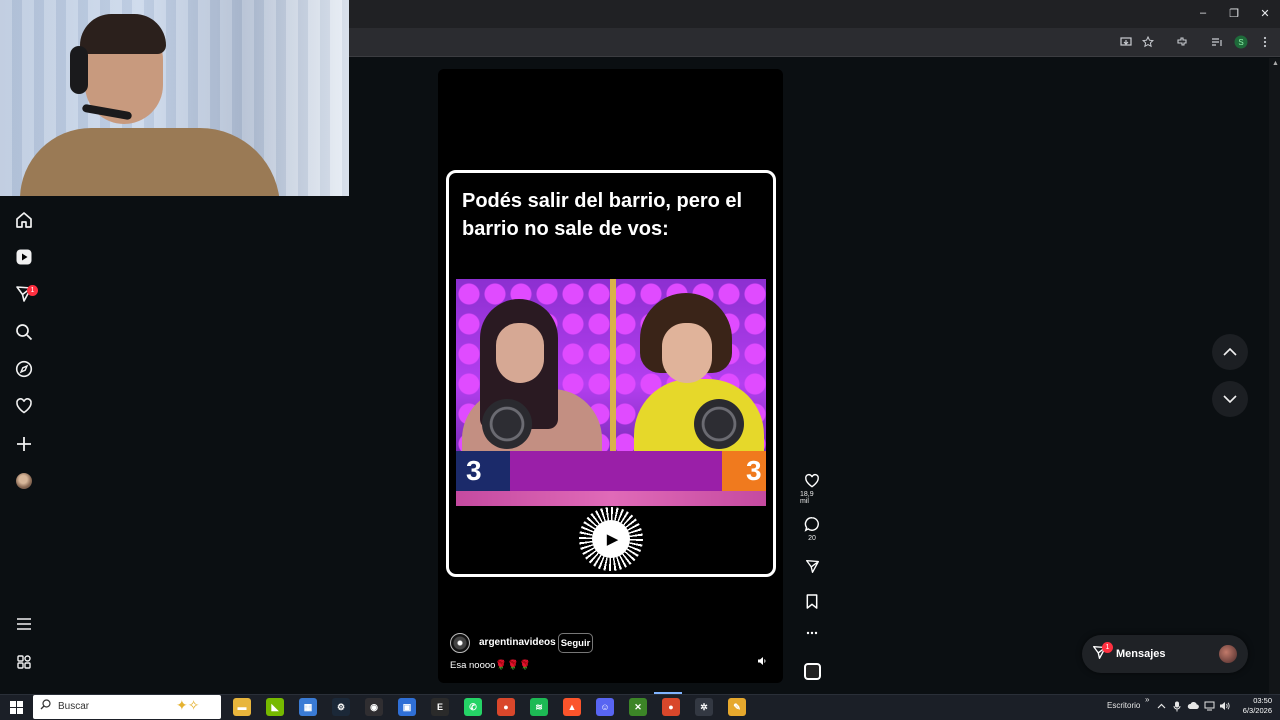 The height and width of the screenshot is (720, 1280). Describe the element at coordinates (520, 353) in the screenshot. I see `left-contestant-face` at that location.